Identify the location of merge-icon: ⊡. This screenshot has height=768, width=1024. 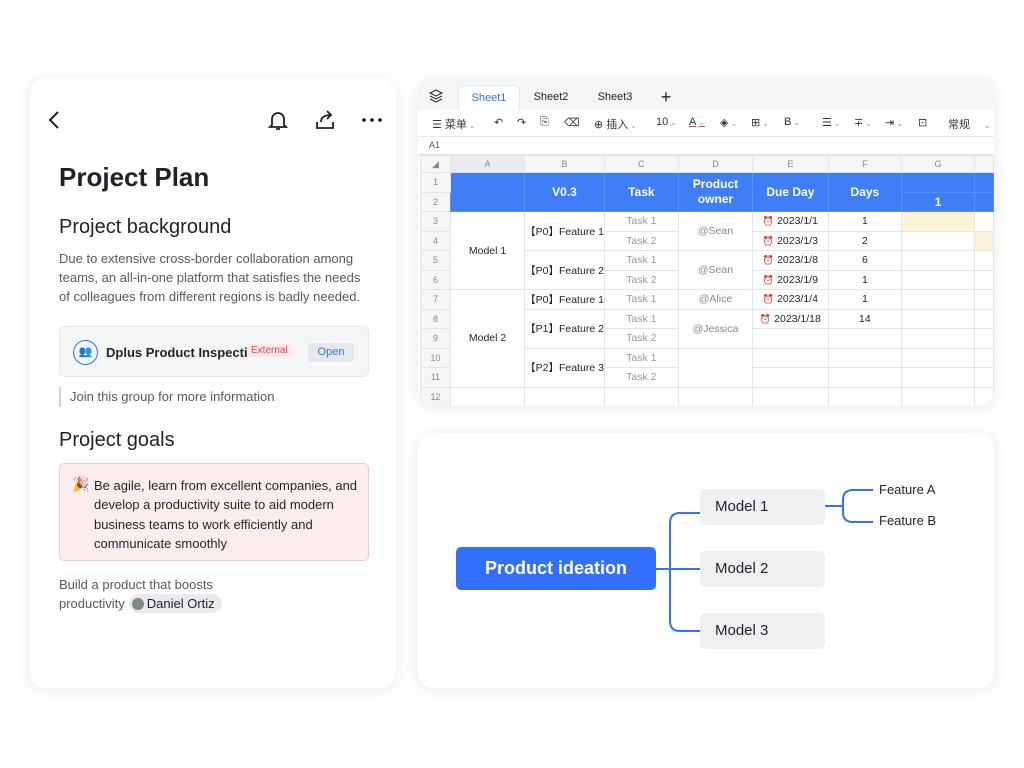
(922, 122).